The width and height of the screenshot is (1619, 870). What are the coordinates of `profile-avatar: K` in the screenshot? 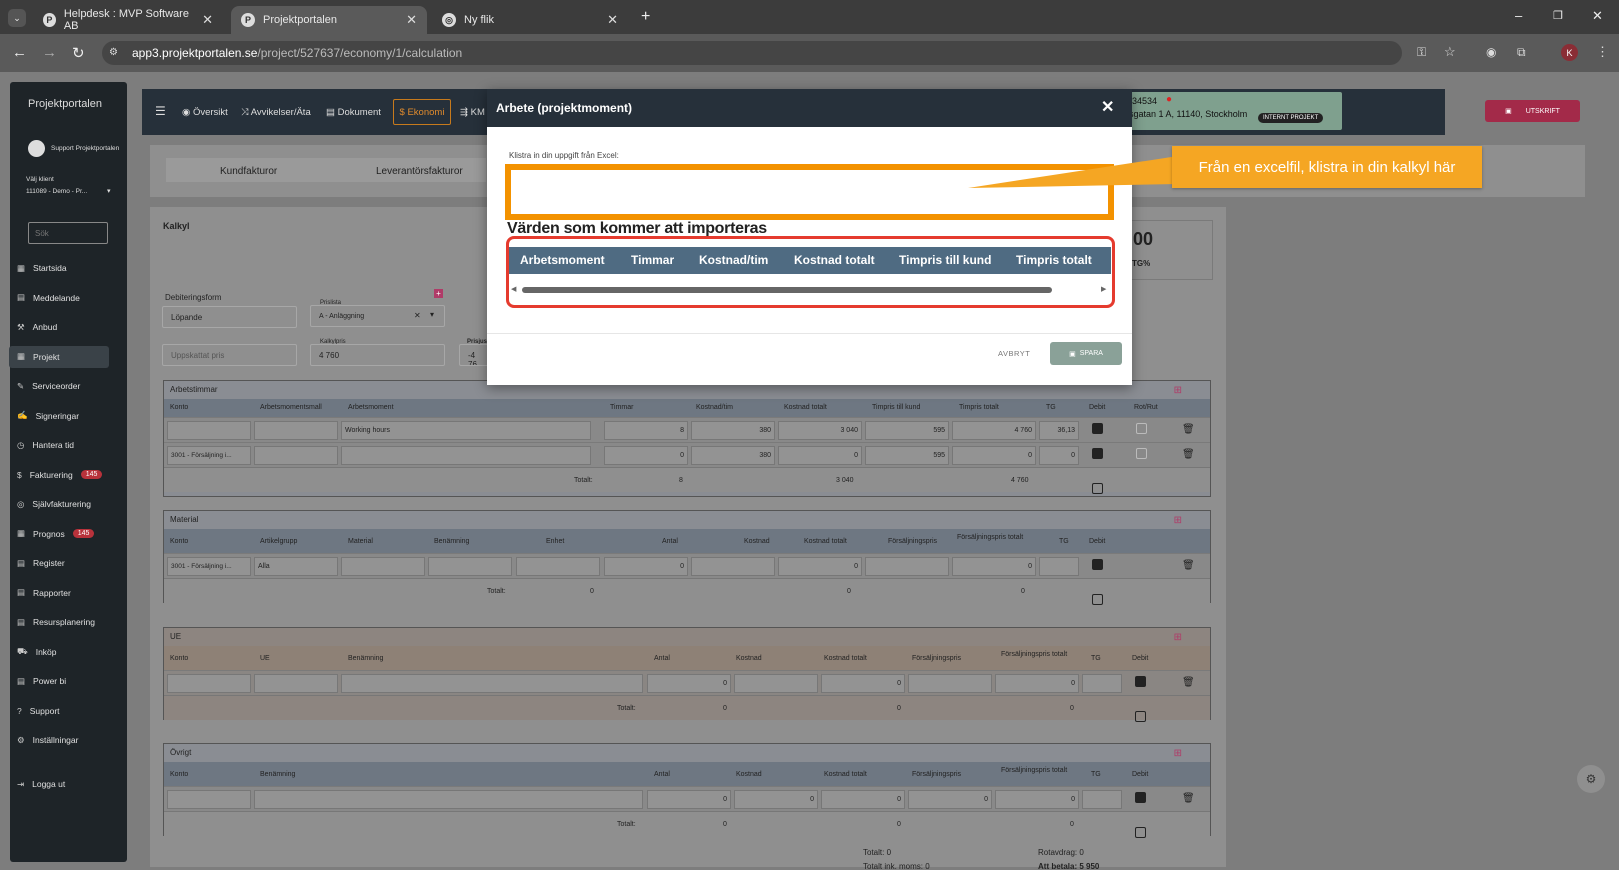 It's located at (1569, 52).